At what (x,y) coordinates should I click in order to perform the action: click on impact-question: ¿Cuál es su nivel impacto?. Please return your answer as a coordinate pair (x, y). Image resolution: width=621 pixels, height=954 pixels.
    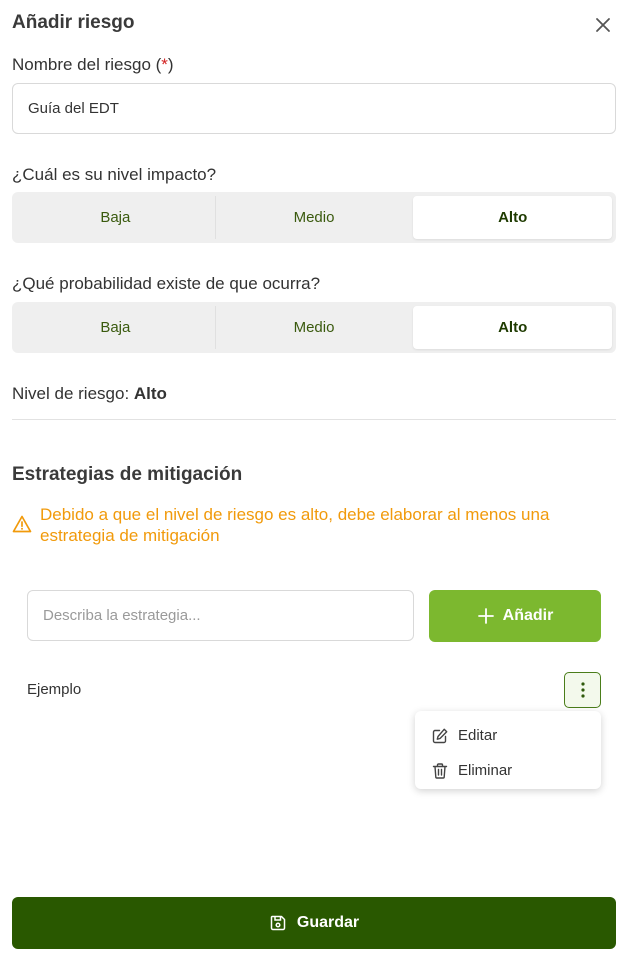
    Looking at the image, I should click on (114, 174).